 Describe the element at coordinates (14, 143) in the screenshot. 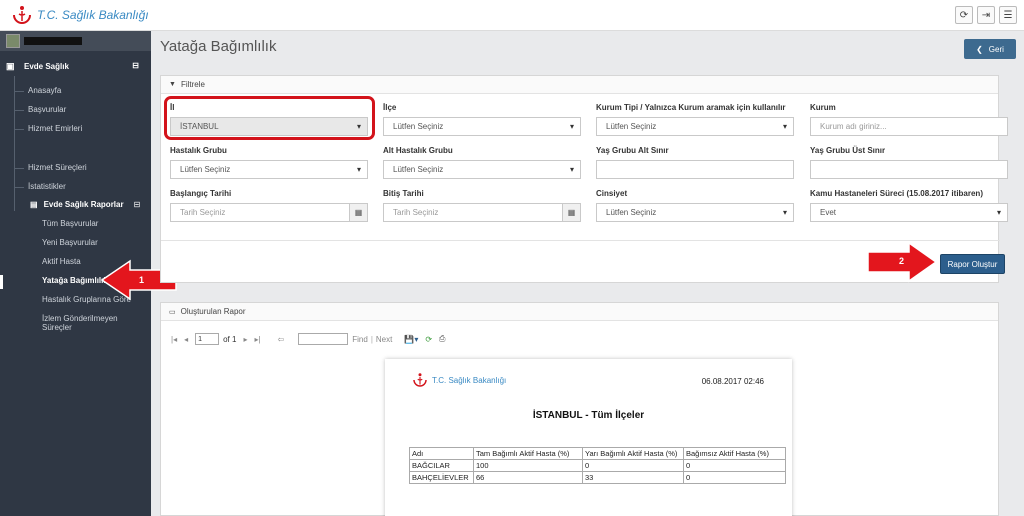

I see `tree-line` at that location.